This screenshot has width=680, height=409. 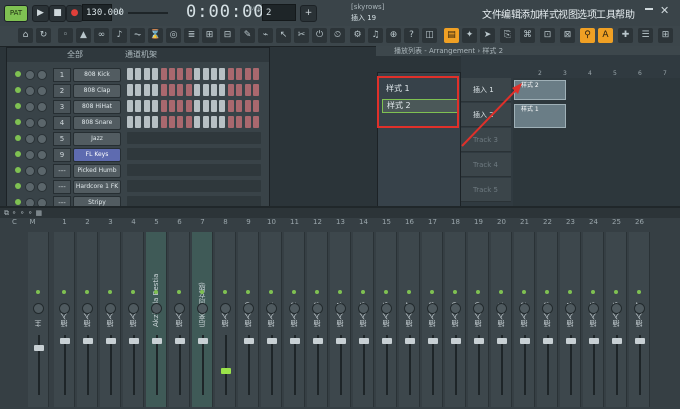 I want to click on channel-name-button: FL Keys, so click(x=97, y=155).